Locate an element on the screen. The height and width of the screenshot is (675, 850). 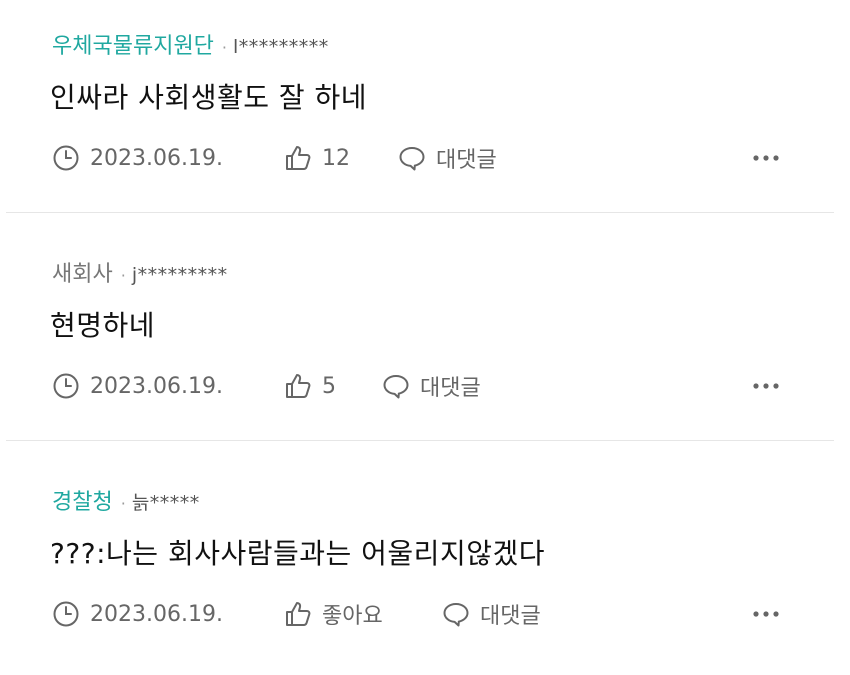
like-button: 5 is located at coordinates (310, 386).